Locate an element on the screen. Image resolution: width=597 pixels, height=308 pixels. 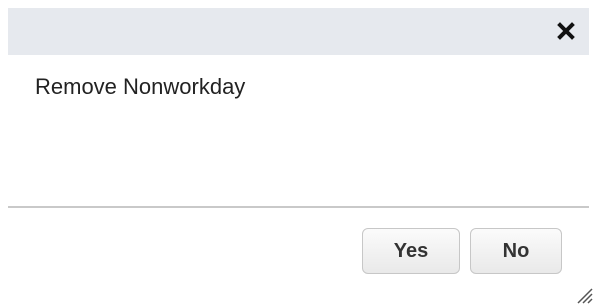
footer-divider is located at coordinates (298, 207).